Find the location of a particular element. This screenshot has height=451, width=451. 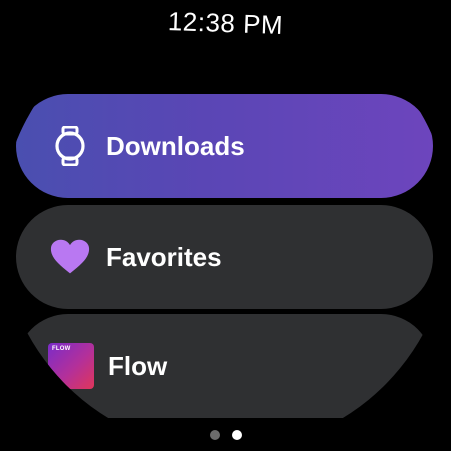

menu-item-label: Downloads is located at coordinates (175, 145).